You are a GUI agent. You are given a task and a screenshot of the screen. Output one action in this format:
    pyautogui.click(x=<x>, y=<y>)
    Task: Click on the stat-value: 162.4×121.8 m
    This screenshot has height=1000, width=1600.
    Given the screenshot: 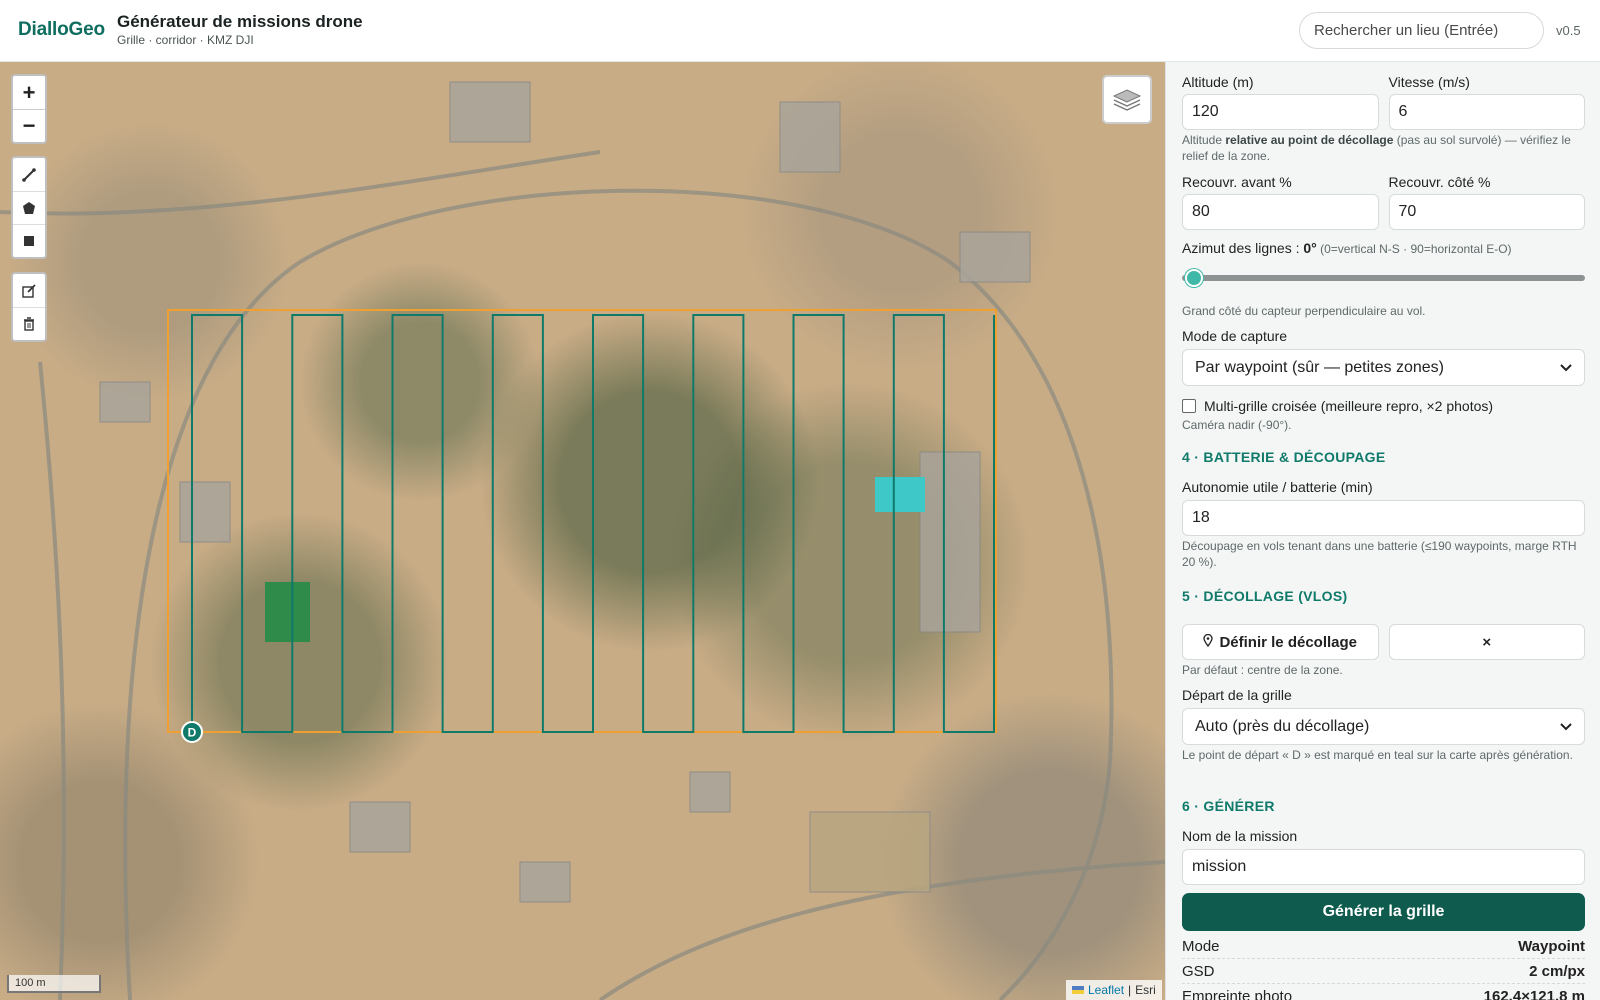 What is the action you would take?
    pyautogui.click(x=1534, y=993)
    